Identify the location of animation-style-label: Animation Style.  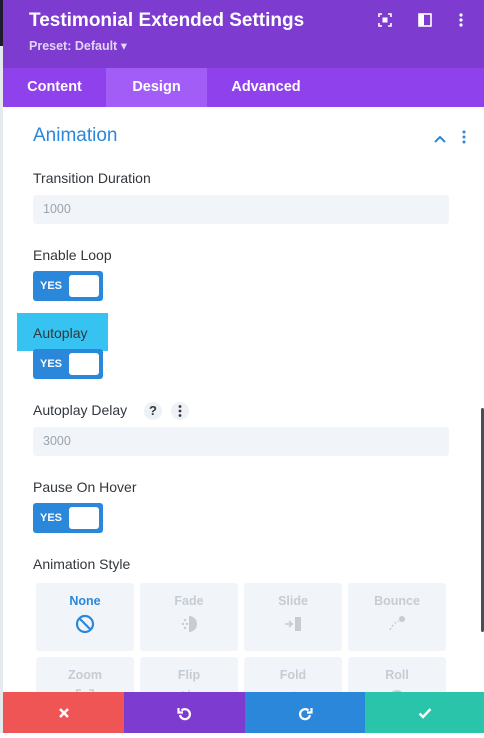
(82, 564).